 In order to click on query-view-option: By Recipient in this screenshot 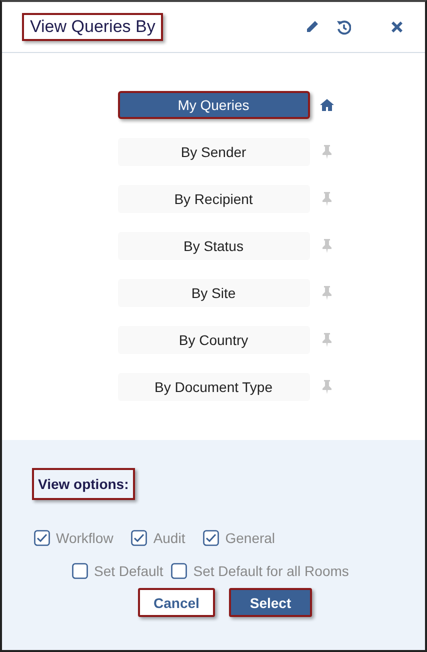, I will do `click(214, 199)`.